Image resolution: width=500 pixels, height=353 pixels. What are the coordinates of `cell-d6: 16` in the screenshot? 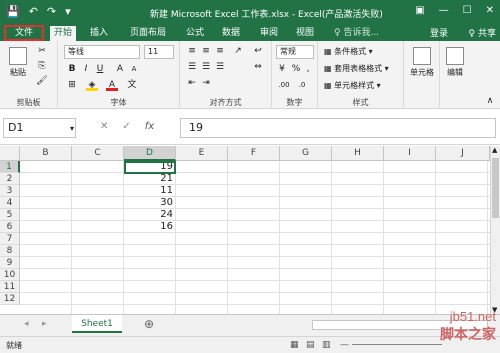 It's located at (150, 227).